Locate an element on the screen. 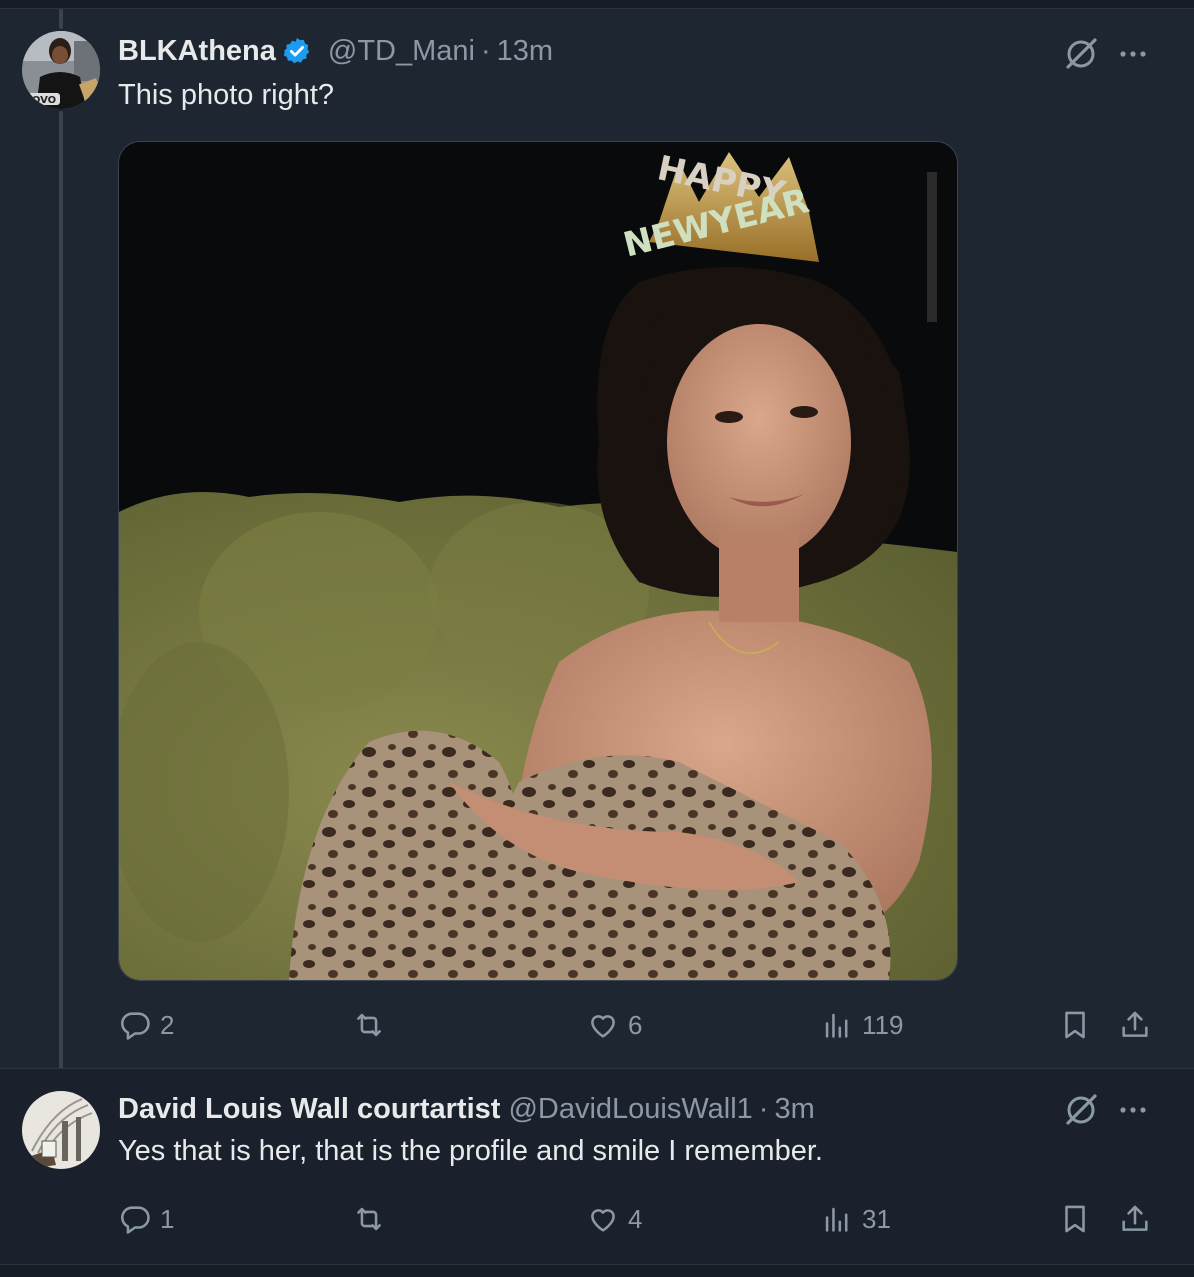 The height and width of the screenshot is (1277, 1194). like-button: 6 is located at coordinates (614, 1025).